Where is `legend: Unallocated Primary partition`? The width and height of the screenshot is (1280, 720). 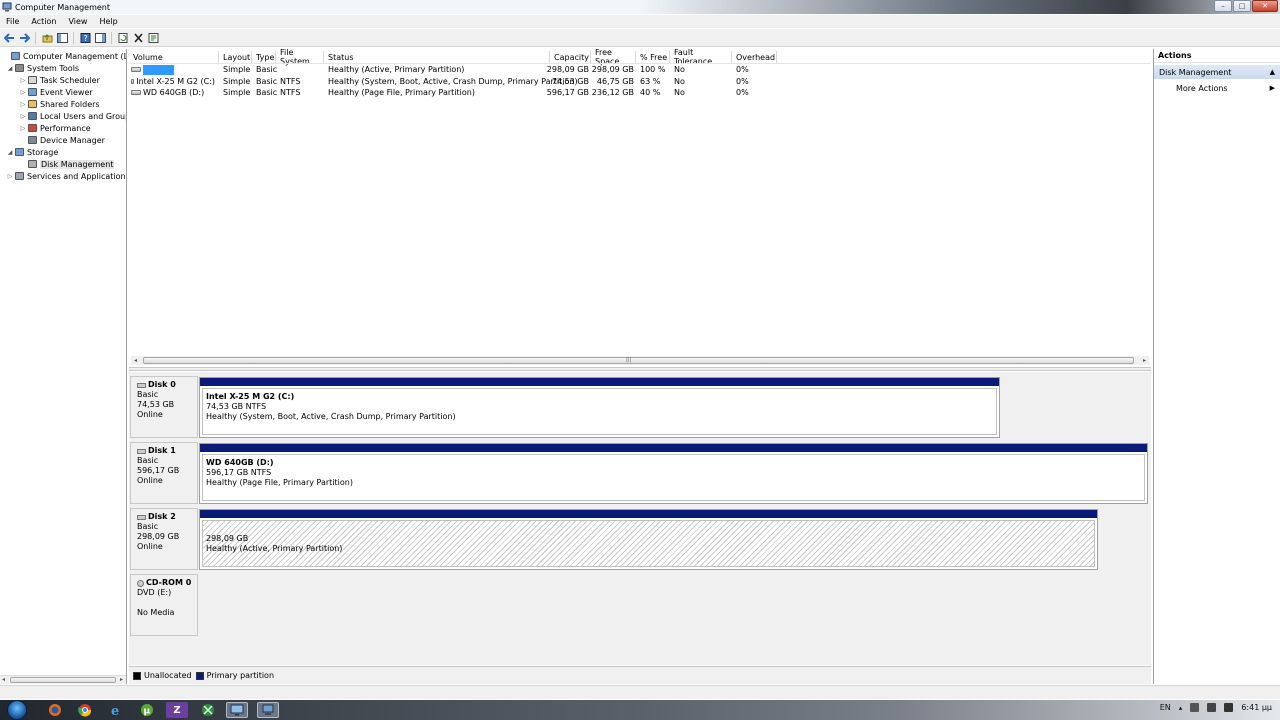 legend: Unallocated Primary partition is located at coordinates (640, 675).